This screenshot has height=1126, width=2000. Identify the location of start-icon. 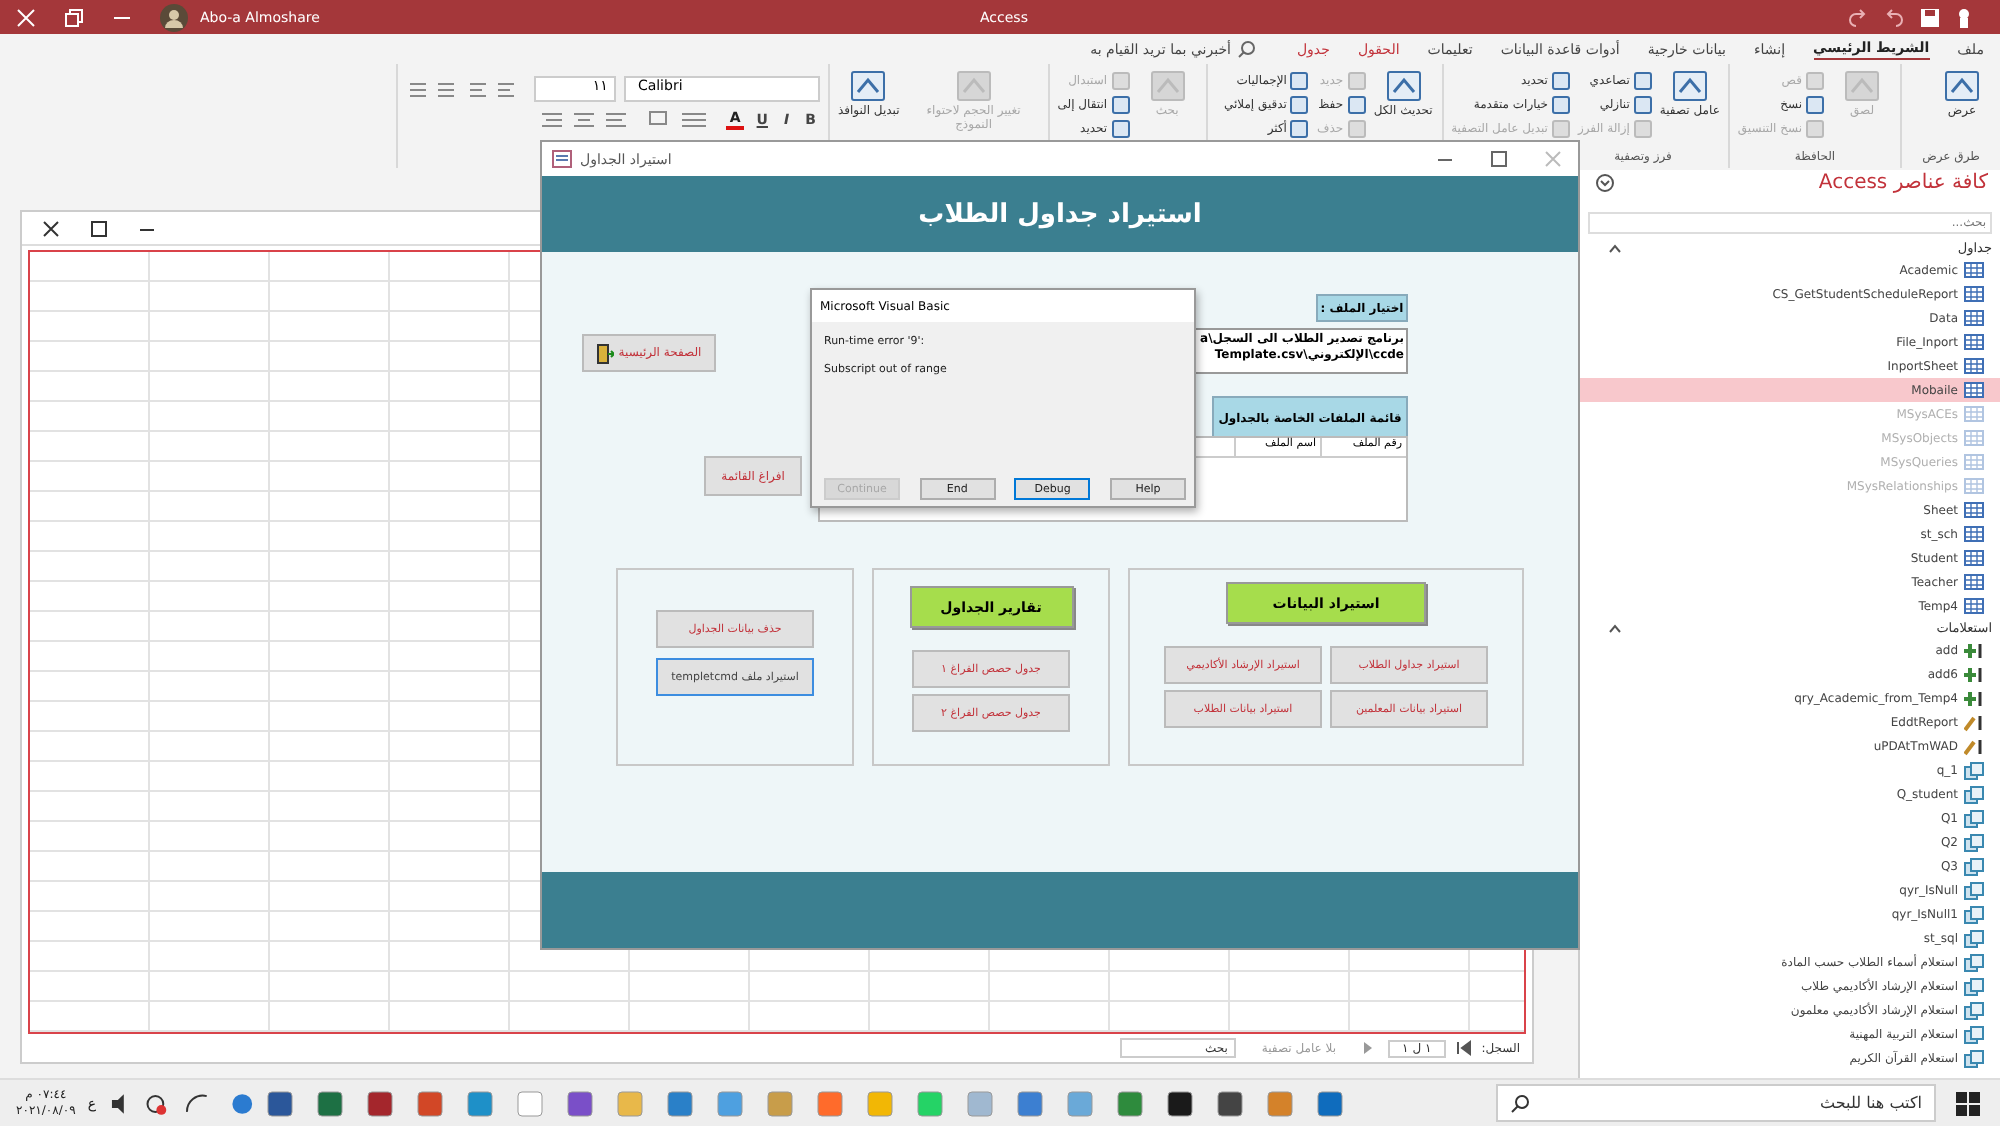
(1968, 1103).